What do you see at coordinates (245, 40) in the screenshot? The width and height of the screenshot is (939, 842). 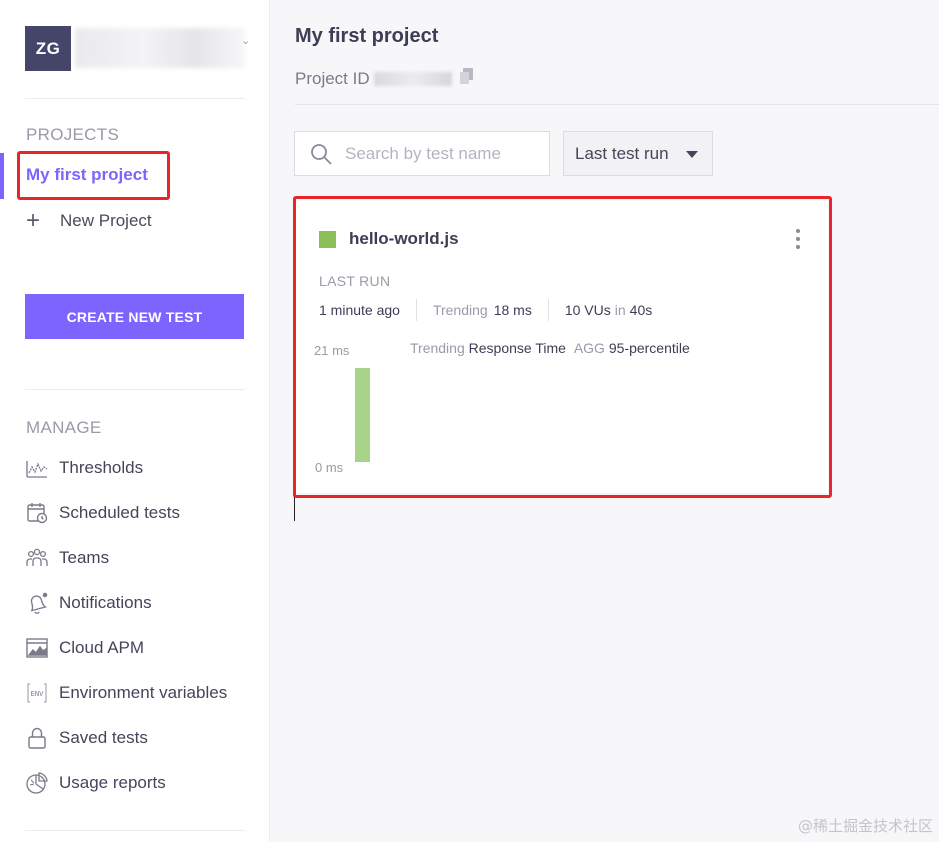 I see `chevron-down-icon: ⌄` at bounding box center [245, 40].